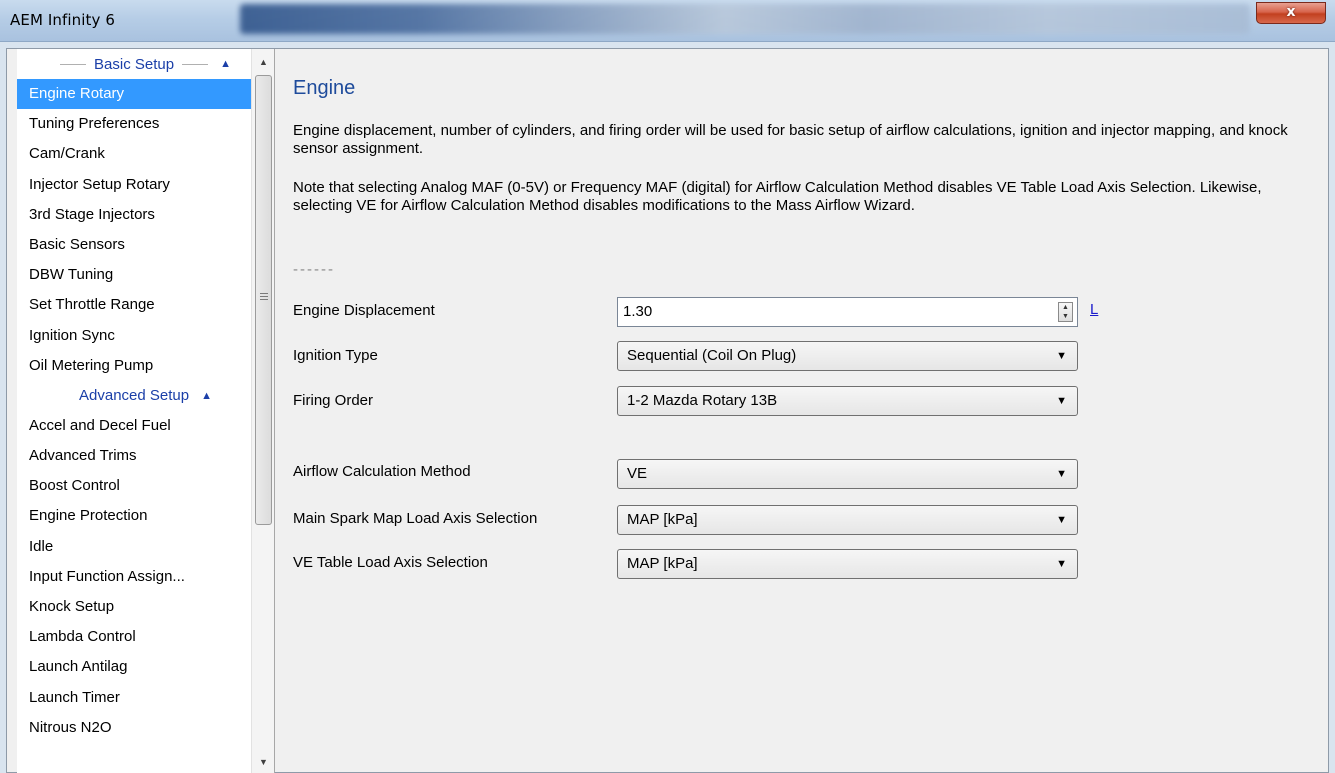 Image resolution: width=1335 pixels, height=773 pixels. I want to click on page-title: Engine, so click(324, 88).